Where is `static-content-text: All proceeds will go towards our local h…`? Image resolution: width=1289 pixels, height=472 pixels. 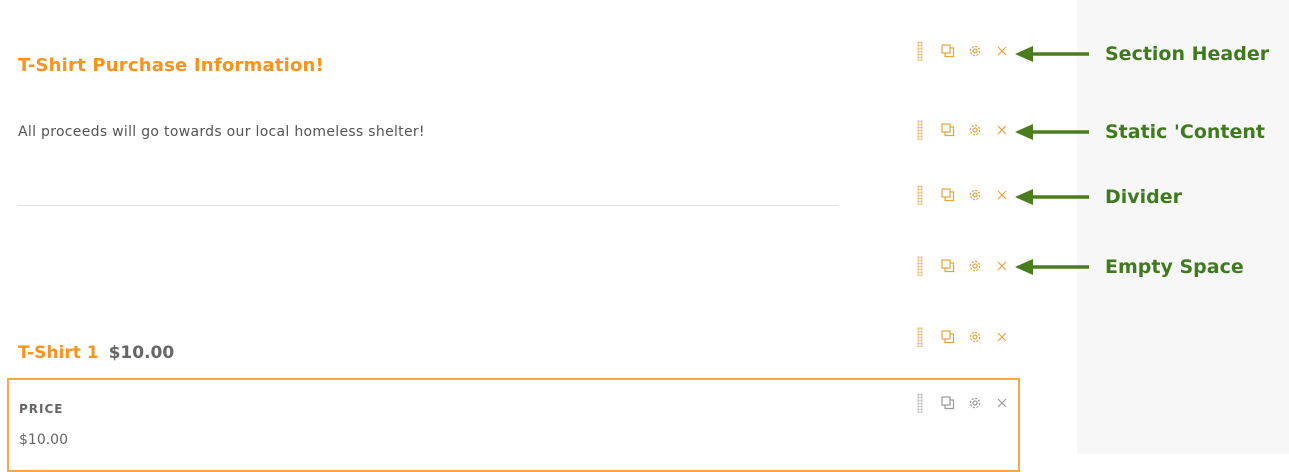 static-content-text: All proceeds will go towards our local h… is located at coordinates (221, 132).